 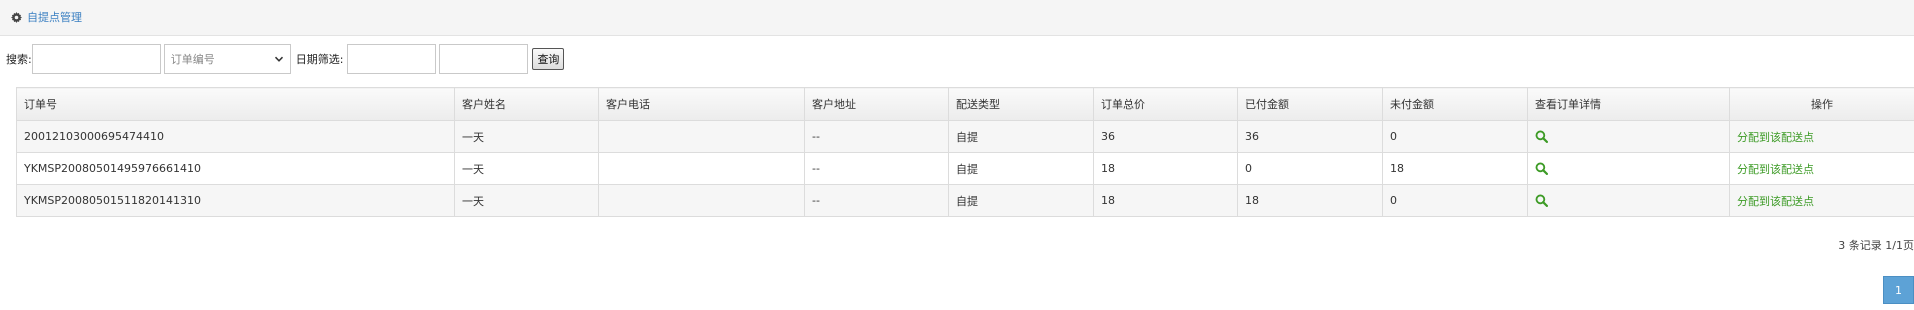 What do you see at coordinates (1455, 168) in the screenshot?
I see `cell-unpaid-amount: 18` at bounding box center [1455, 168].